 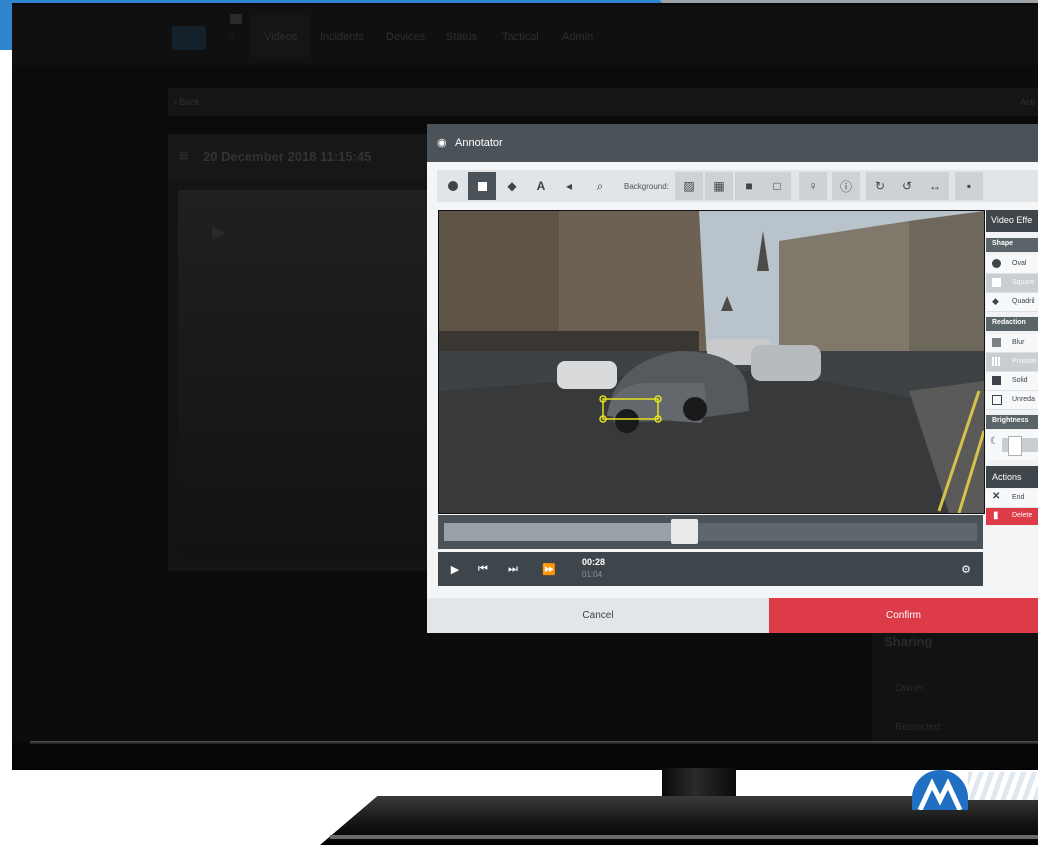 What do you see at coordinates (1003, 786) in the screenshot?
I see `brand-stripes` at bounding box center [1003, 786].